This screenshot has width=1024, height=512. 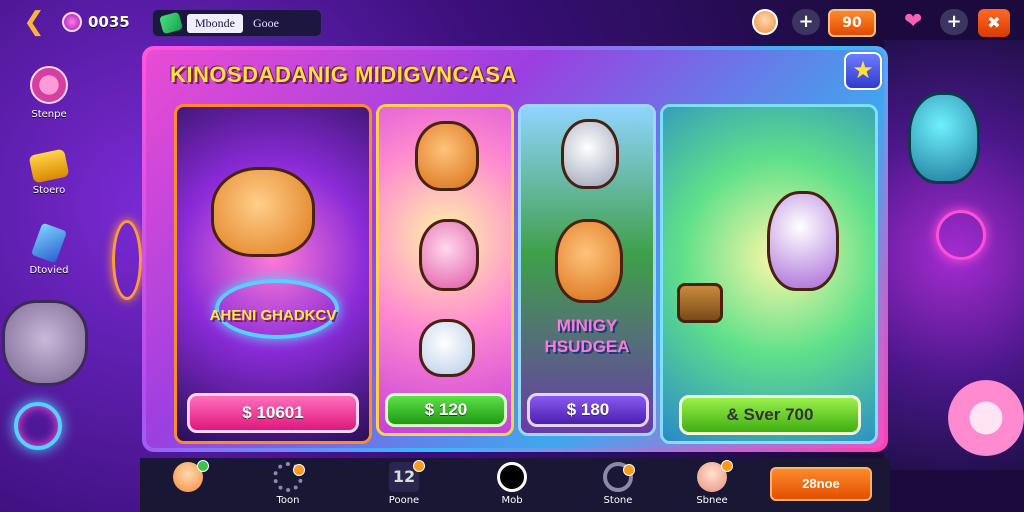 What do you see at coordinates (619, 477) in the screenshot?
I see `shield-icon` at bounding box center [619, 477].